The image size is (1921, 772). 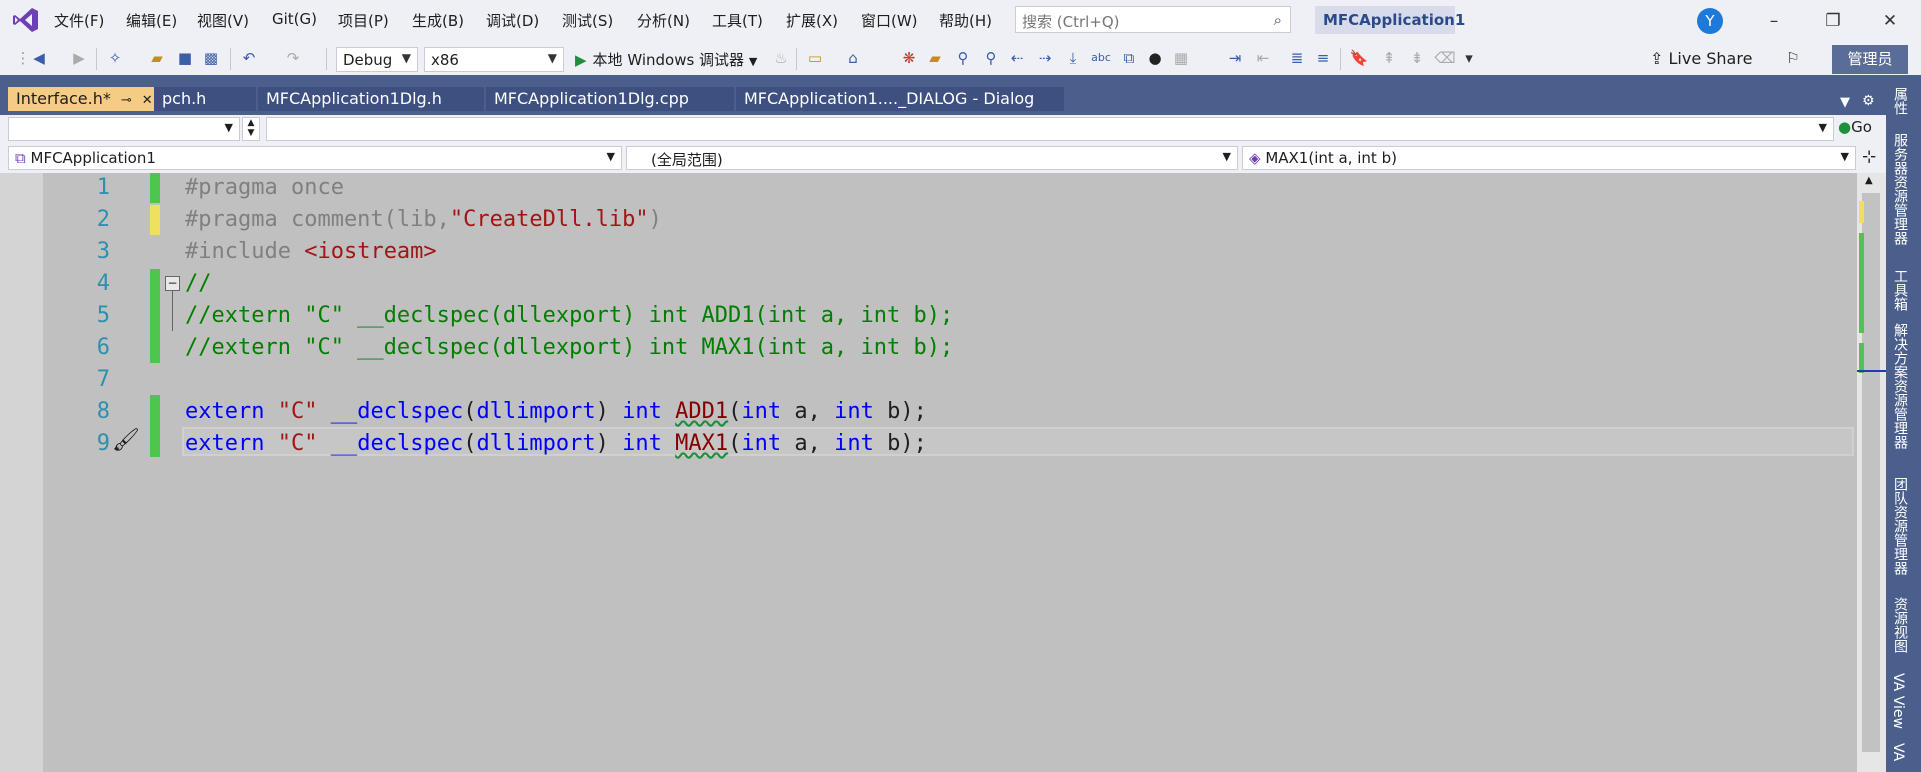 I want to click on config-select: Debug ▼, so click(x=377, y=59).